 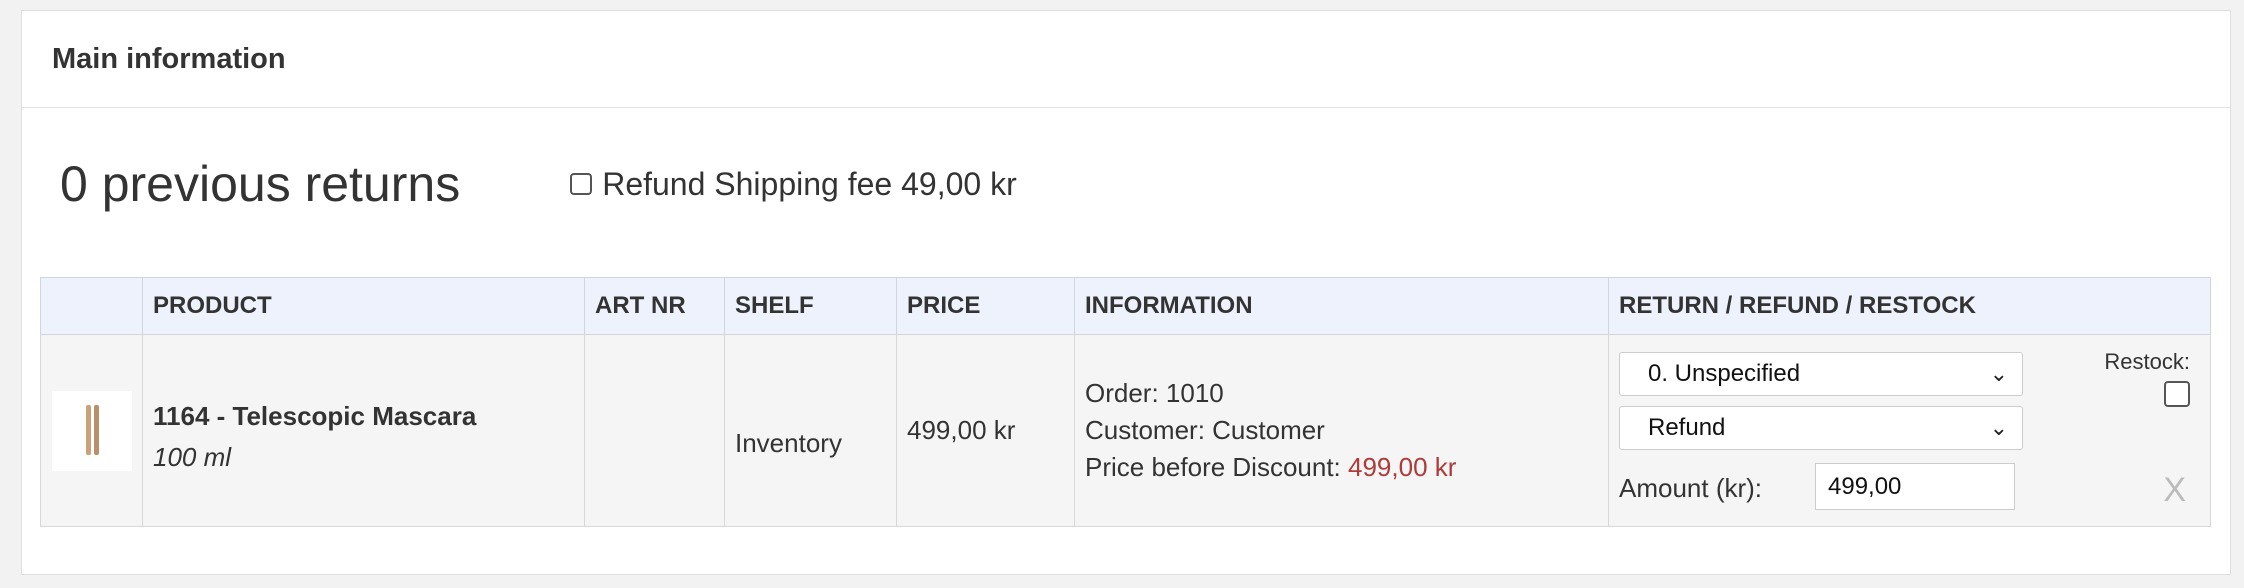 I want to click on amount-input: 499,00, so click(x=1915, y=486).